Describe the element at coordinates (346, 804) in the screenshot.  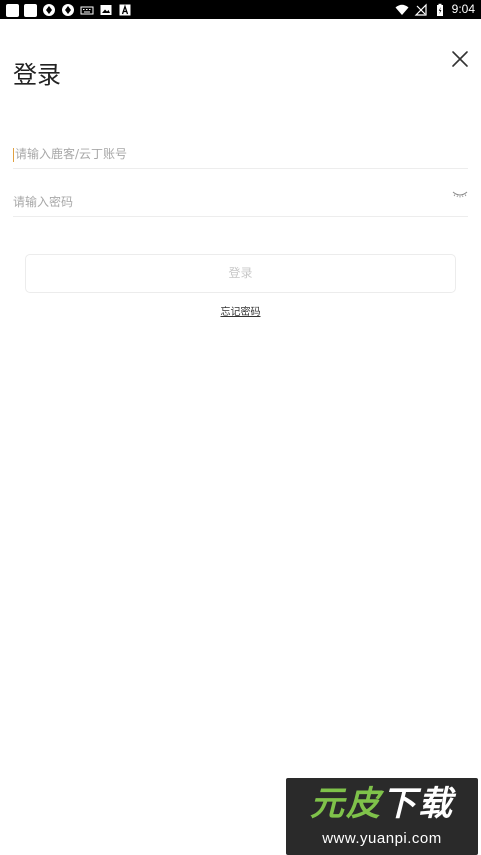
I see `watermark-brand-part1: 元皮` at that location.